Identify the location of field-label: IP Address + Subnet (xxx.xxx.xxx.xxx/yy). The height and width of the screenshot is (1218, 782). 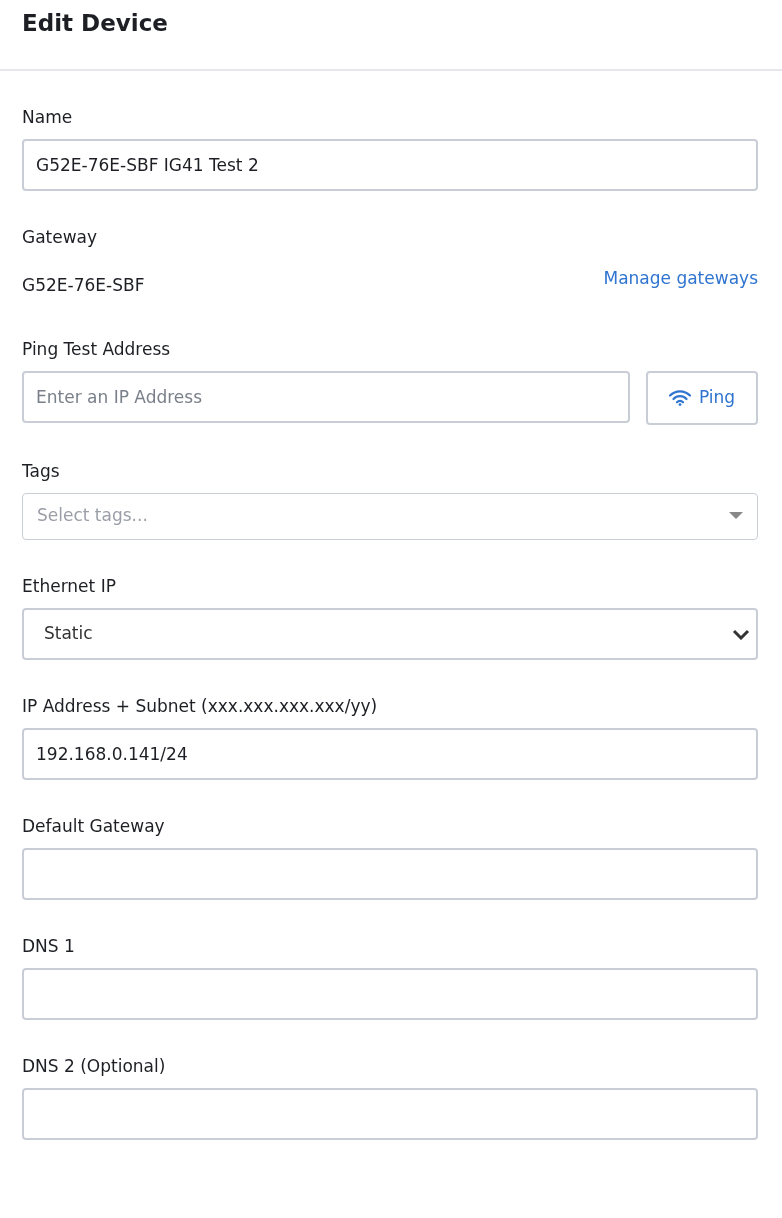
(200, 706).